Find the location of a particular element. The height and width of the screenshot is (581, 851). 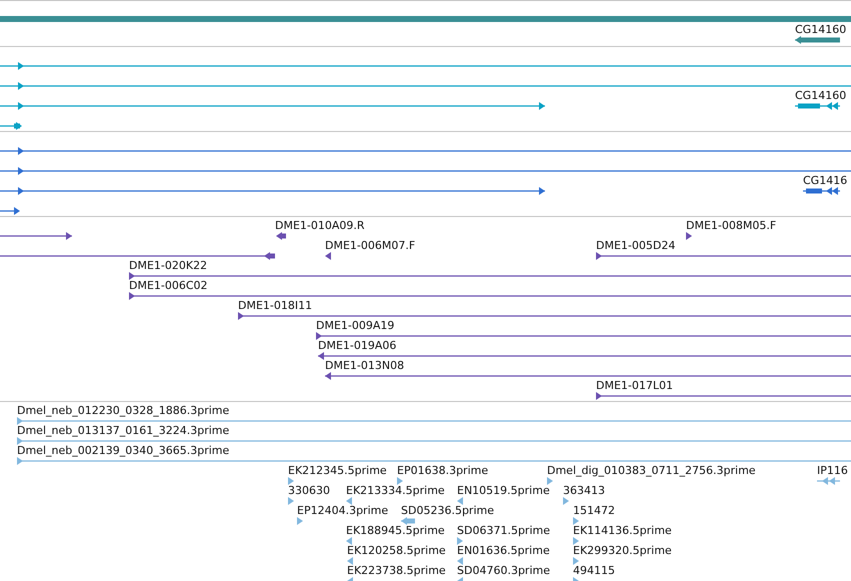

feature-label: 363413 is located at coordinates (584, 490).